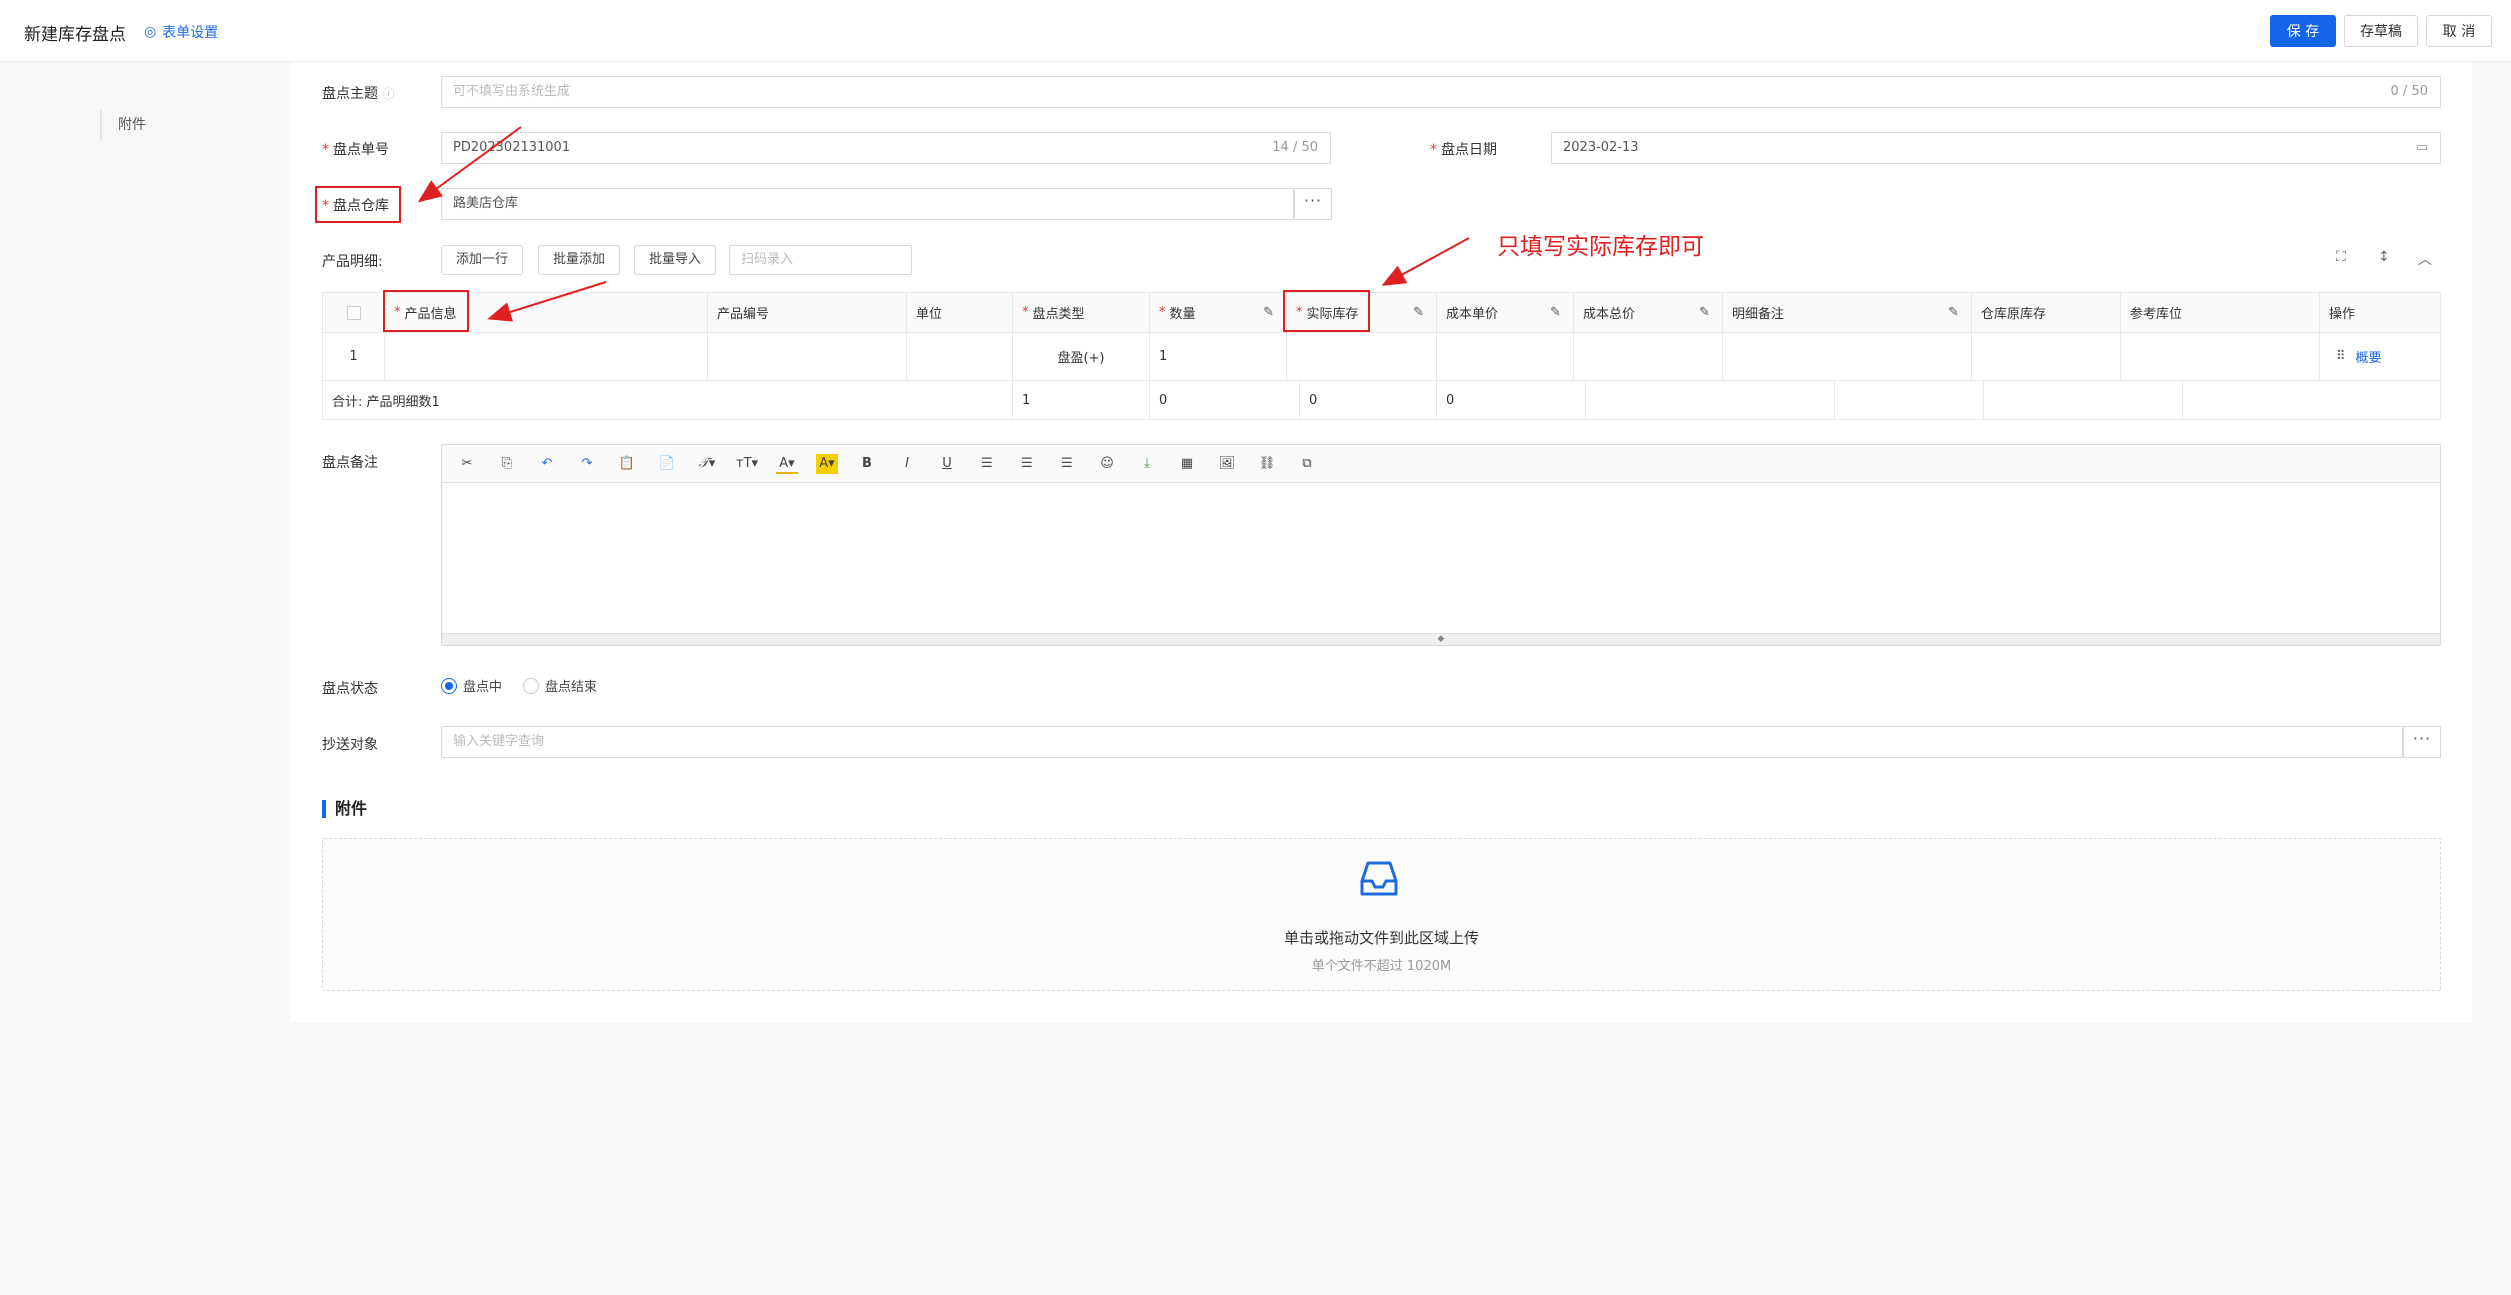 This screenshot has width=2511, height=1295. What do you see at coordinates (1425, 261) in the screenshot?
I see `arrow-to-actual-stock` at bounding box center [1425, 261].